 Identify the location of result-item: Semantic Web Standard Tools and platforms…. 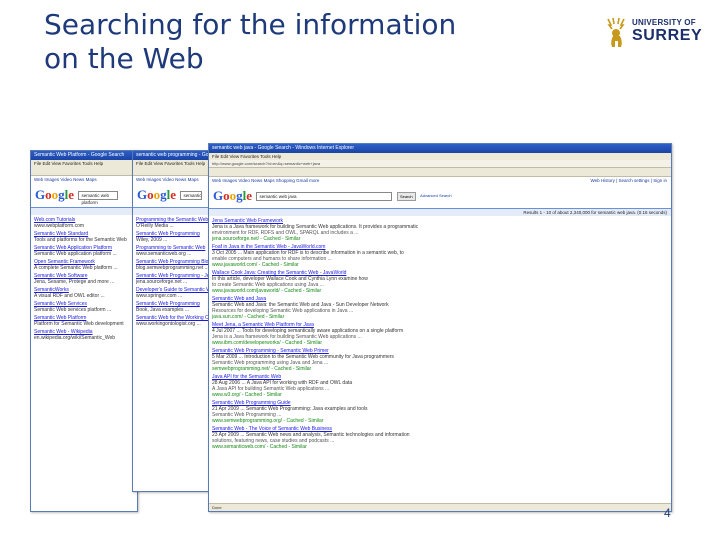
(84, 237).